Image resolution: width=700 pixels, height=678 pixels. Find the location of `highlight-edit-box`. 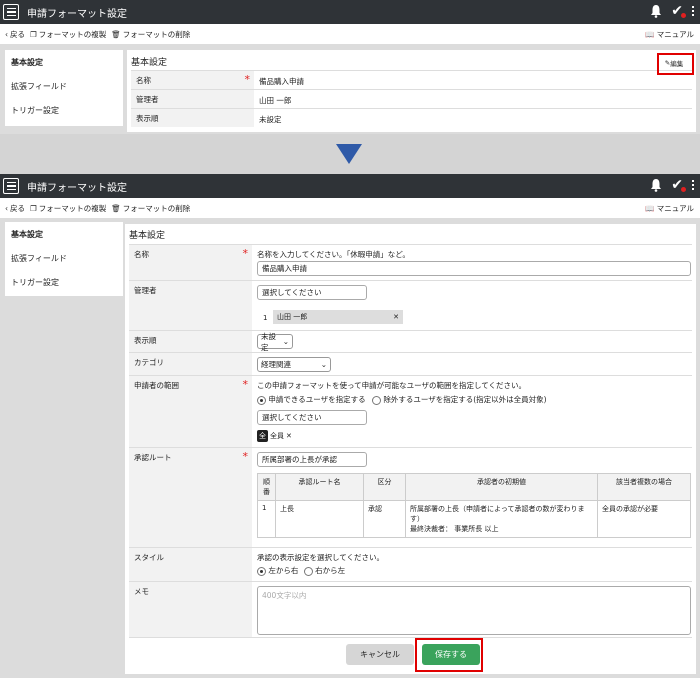

highlight-edit-box is located at coordinates (675, 64).